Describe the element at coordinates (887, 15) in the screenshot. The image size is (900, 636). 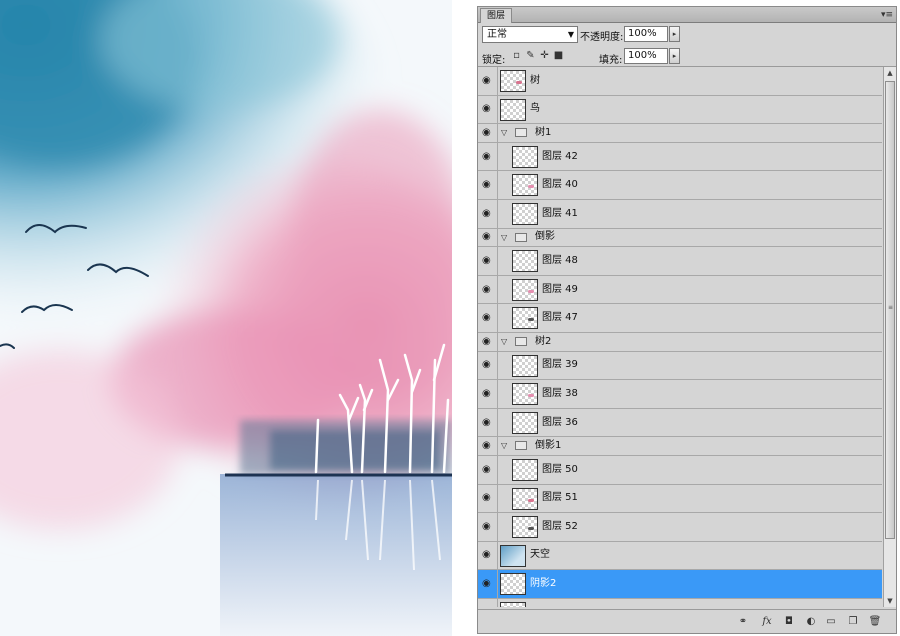
I see `panel-menu-icon: ▾≡` at that location.